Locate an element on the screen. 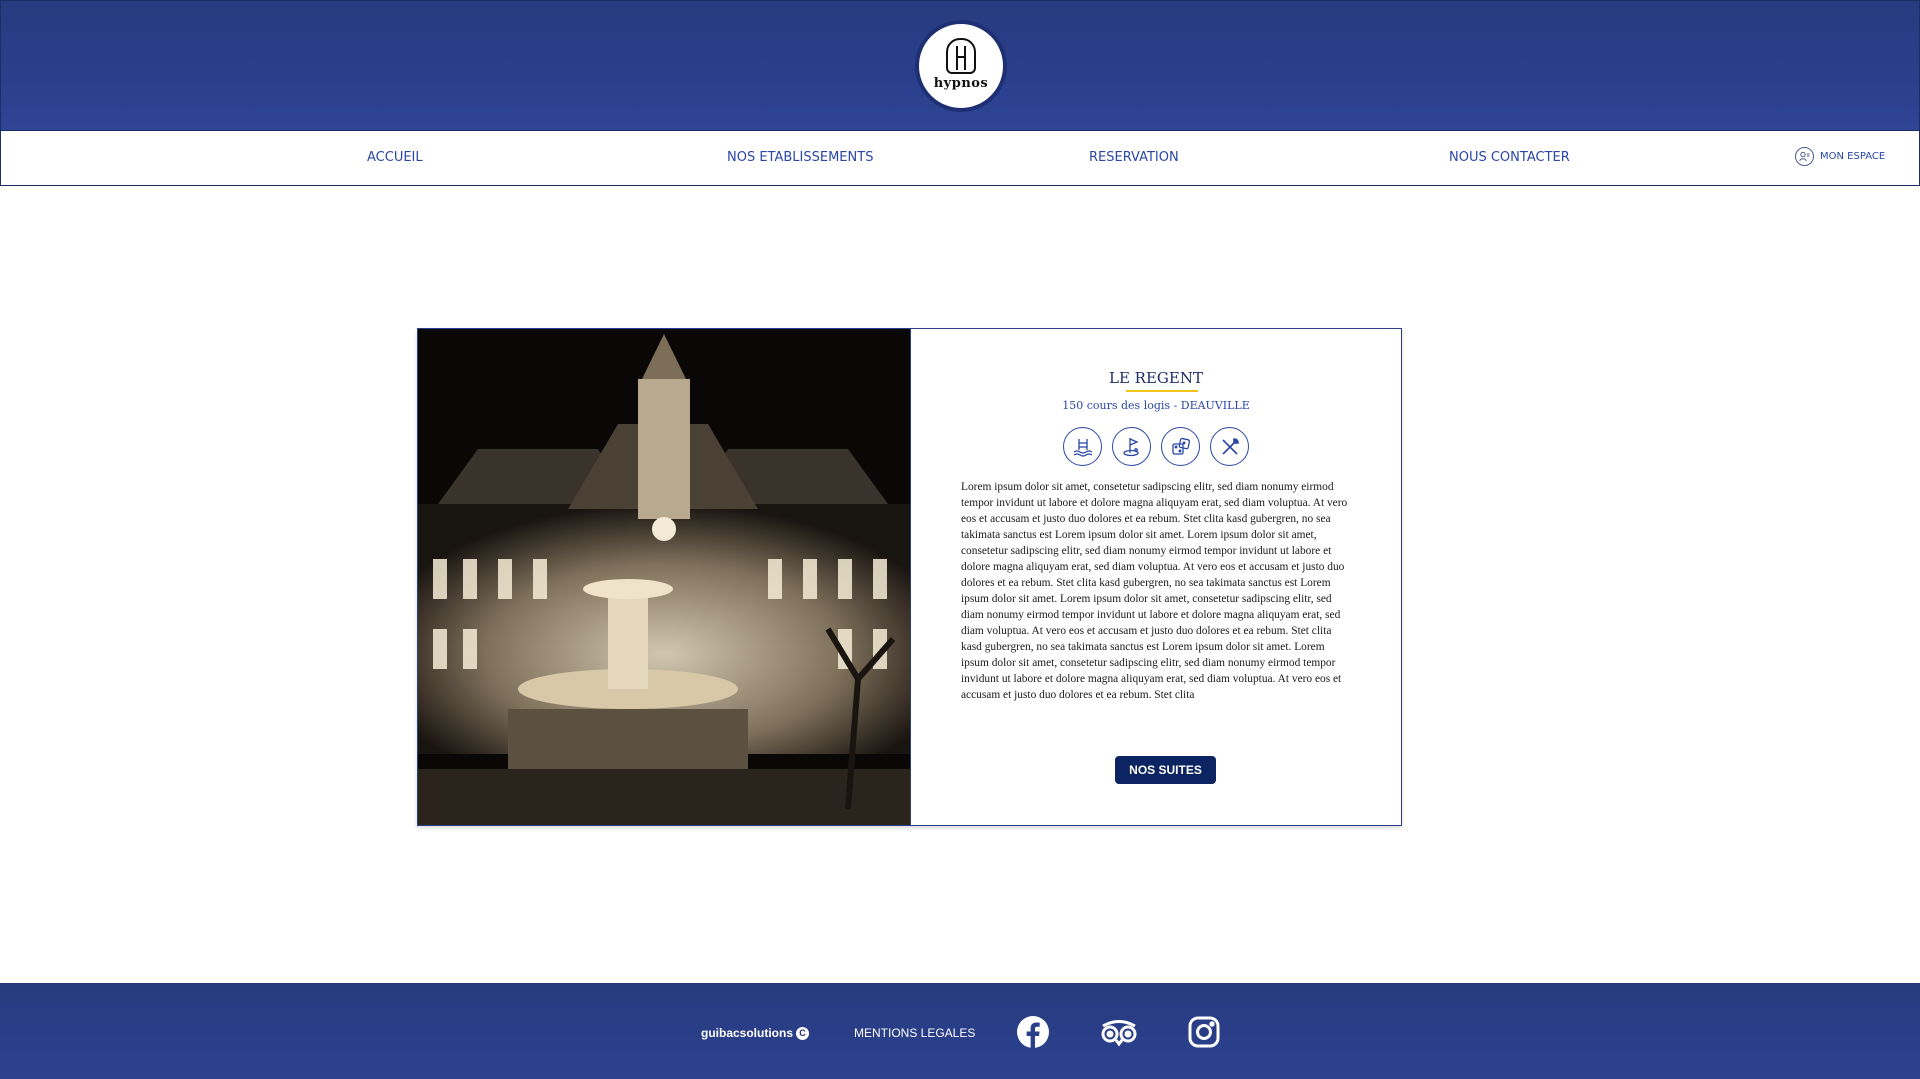 Image resolution: width=1920 pixels, height=1079 pixels. copyright: guibacsolutions C is located at coordinates (755, 1033).